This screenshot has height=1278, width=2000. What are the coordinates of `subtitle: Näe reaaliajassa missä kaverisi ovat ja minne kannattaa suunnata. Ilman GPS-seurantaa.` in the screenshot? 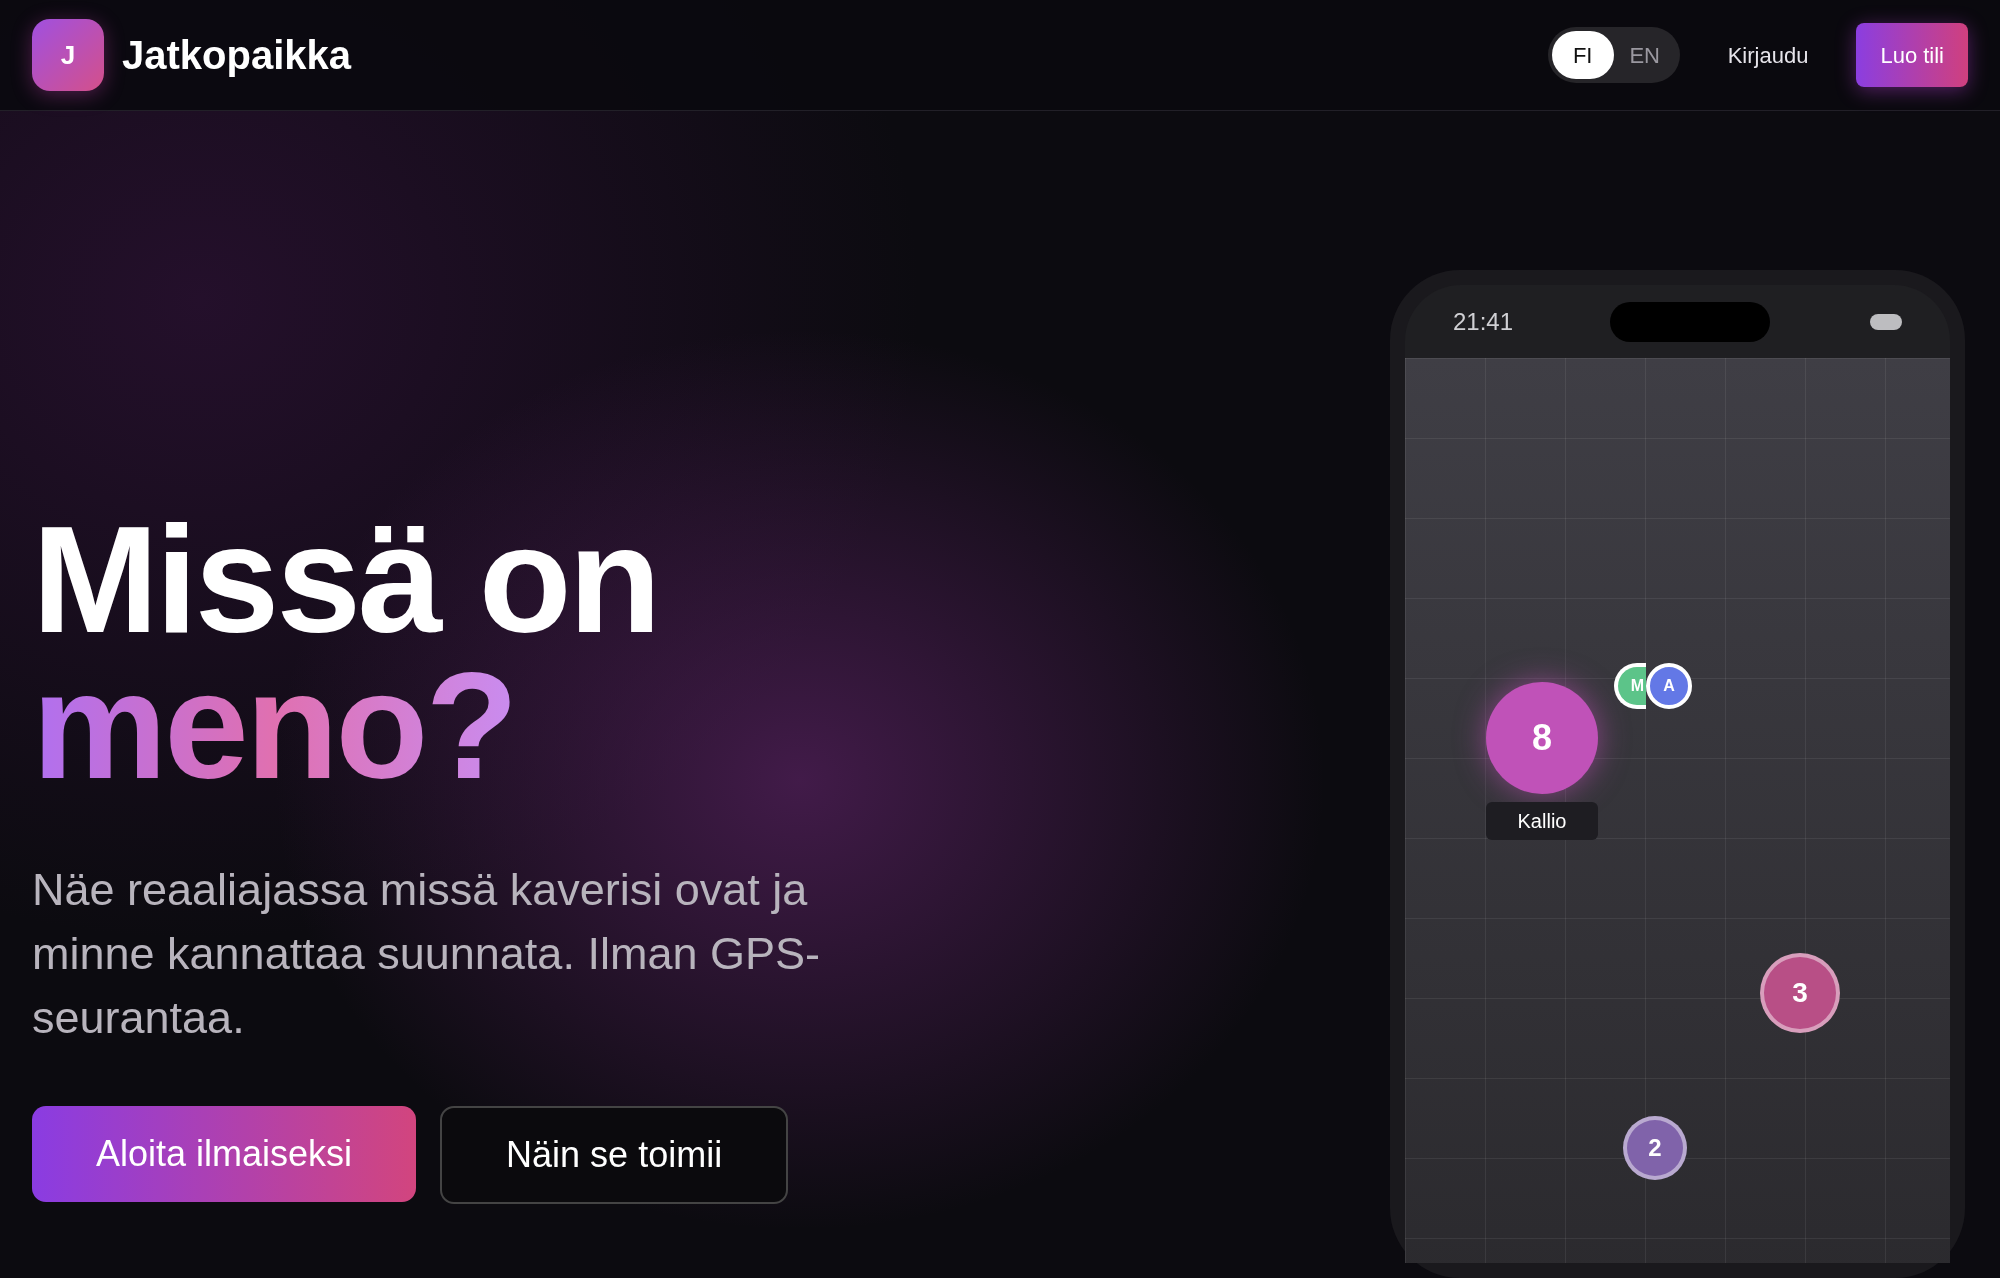 It's located at (426, 954).